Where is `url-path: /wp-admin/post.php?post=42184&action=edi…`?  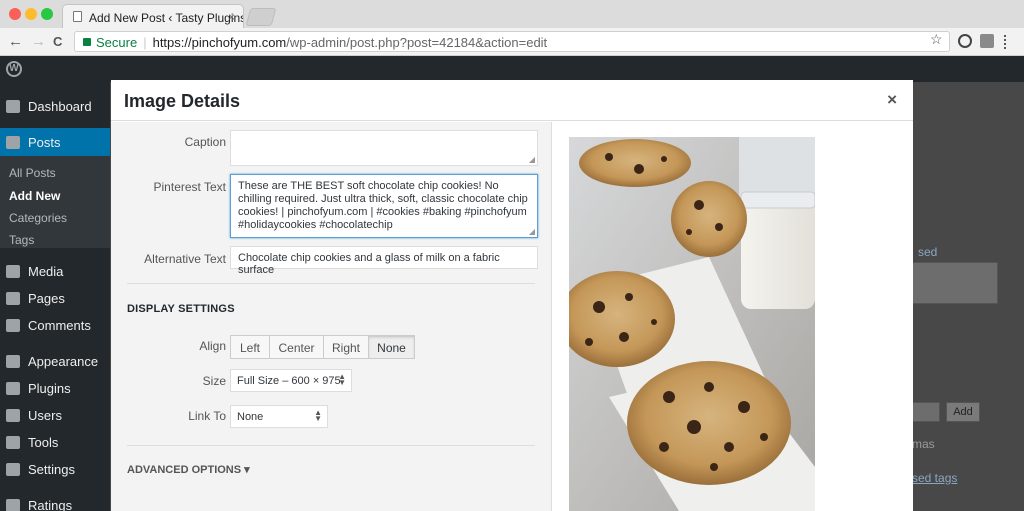 url-path: /wp-admin/post.php?post=42184&action=edi… is located at coordinates (417, 42).